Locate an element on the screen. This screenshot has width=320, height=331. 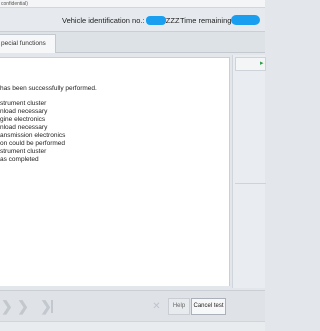
status-bar is located at coordinates (132, 326).